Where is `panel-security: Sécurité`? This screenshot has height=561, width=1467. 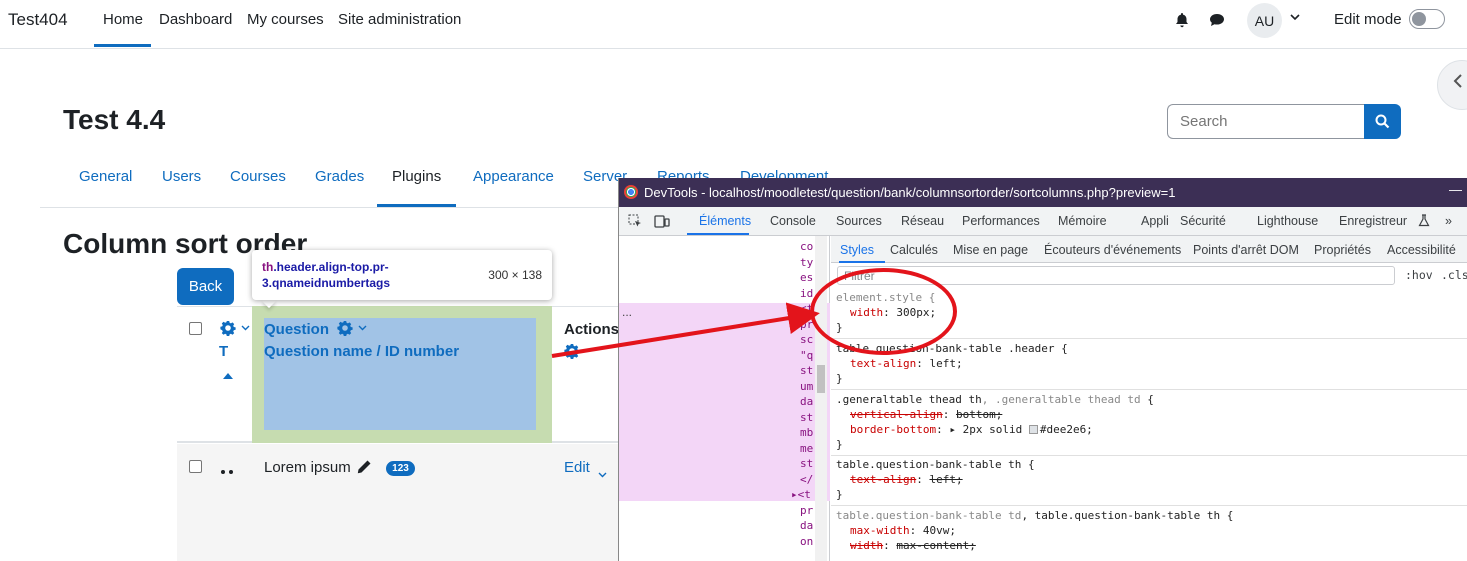 panel-security: Sécurité is located at coordinates (1203, 221).